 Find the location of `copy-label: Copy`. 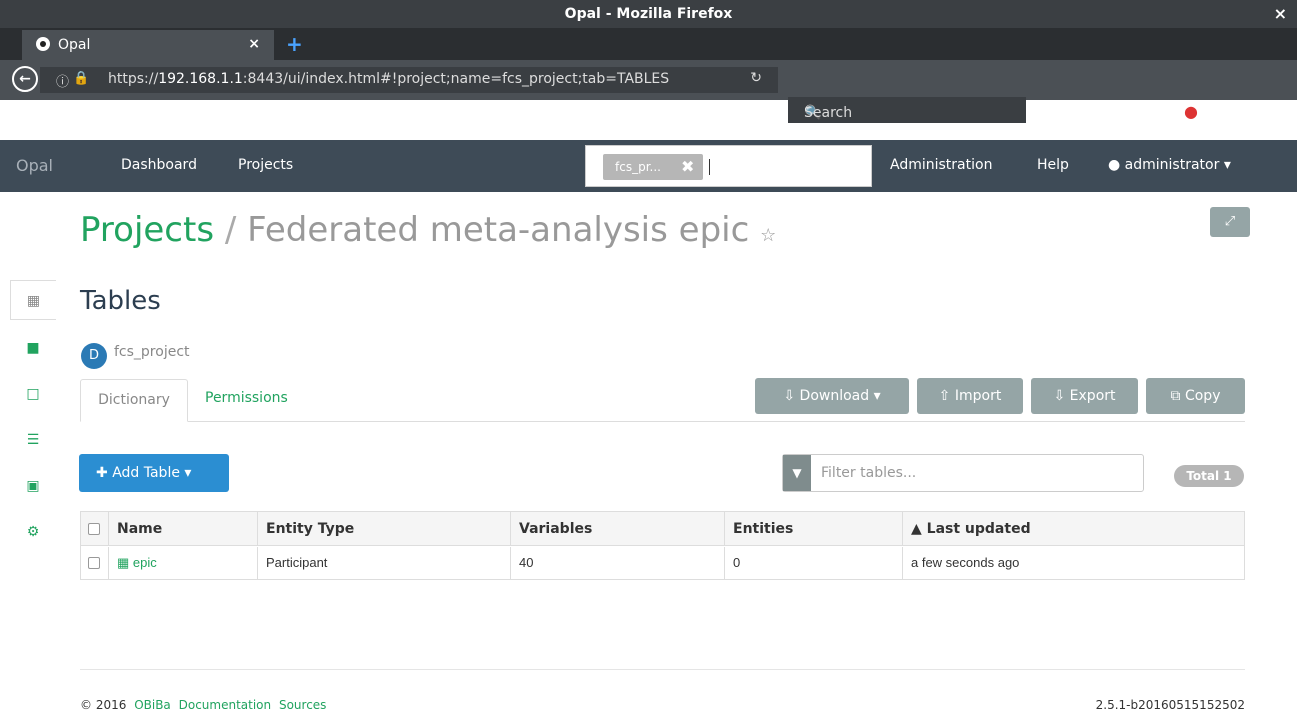

copy-label: Copy is located at coordinates (1202, 396).